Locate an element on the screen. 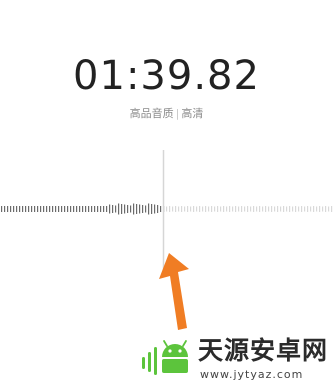 Image resolution: width=333 pixels, height=385 pixels. watermark-title: 天源安卓网 is located at coordinates (263, 350).